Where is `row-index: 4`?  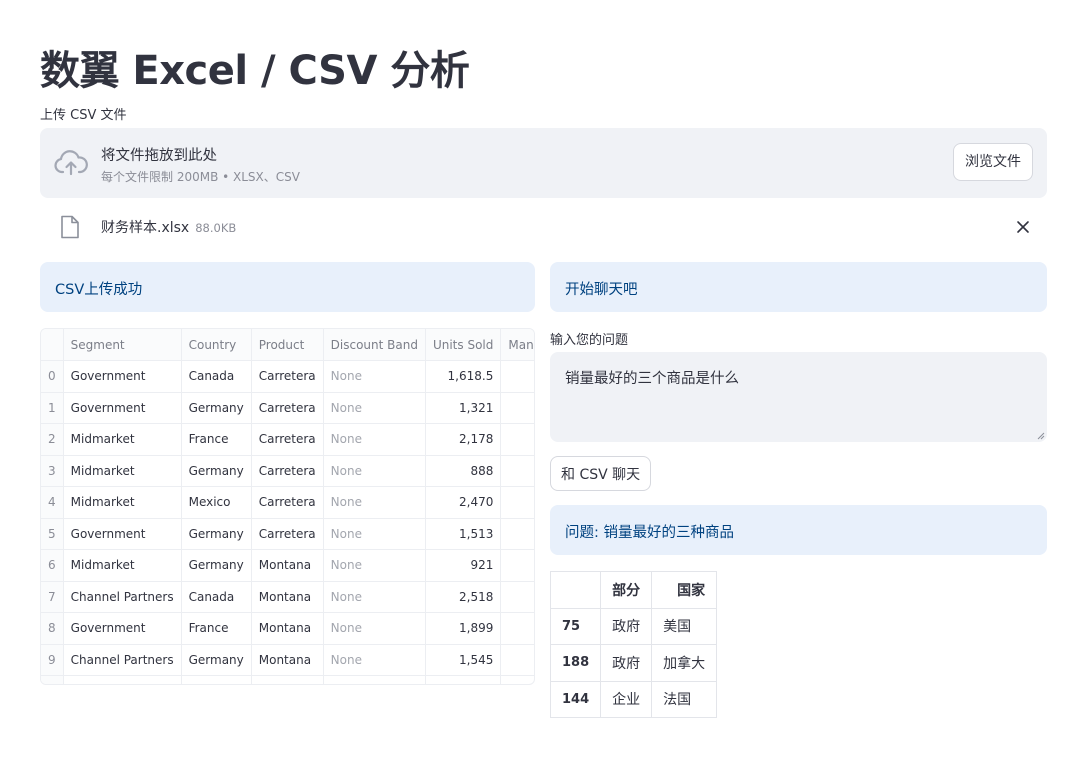 row-index: 4 is located at coordinates (52, 502).